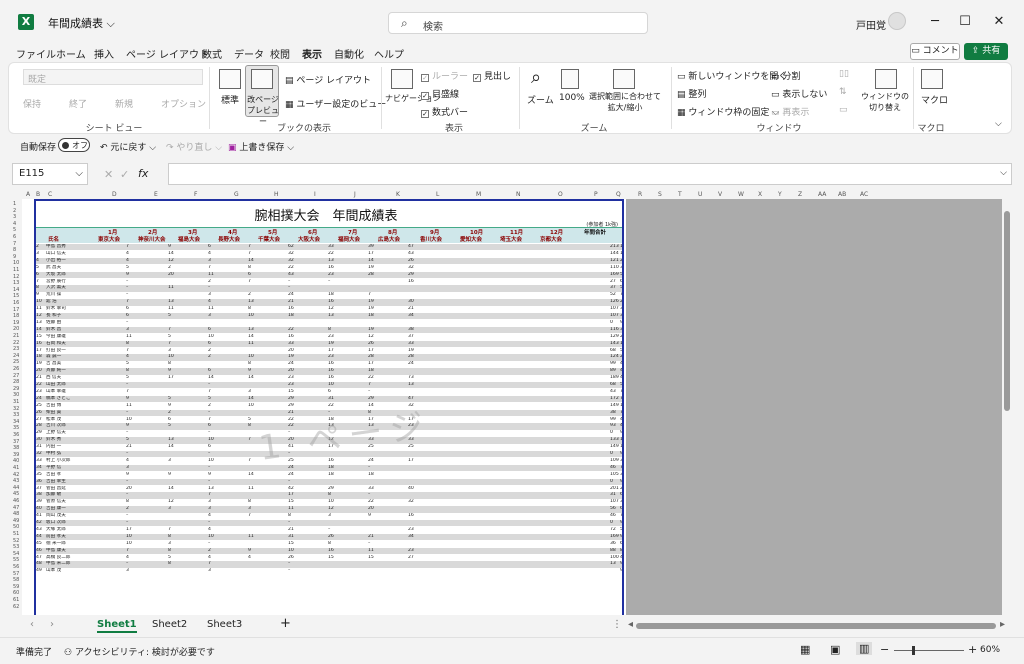 This screenshot has width=1024, height=664. Describe the element at coordinates (897, 21) in the screenshot. I see `avatar` at that location.